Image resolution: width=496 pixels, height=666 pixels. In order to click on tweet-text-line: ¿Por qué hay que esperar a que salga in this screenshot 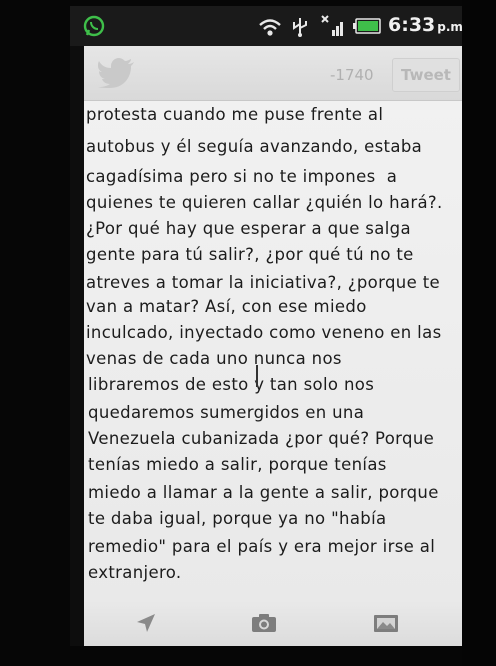, I will do `click(248, 228)`.